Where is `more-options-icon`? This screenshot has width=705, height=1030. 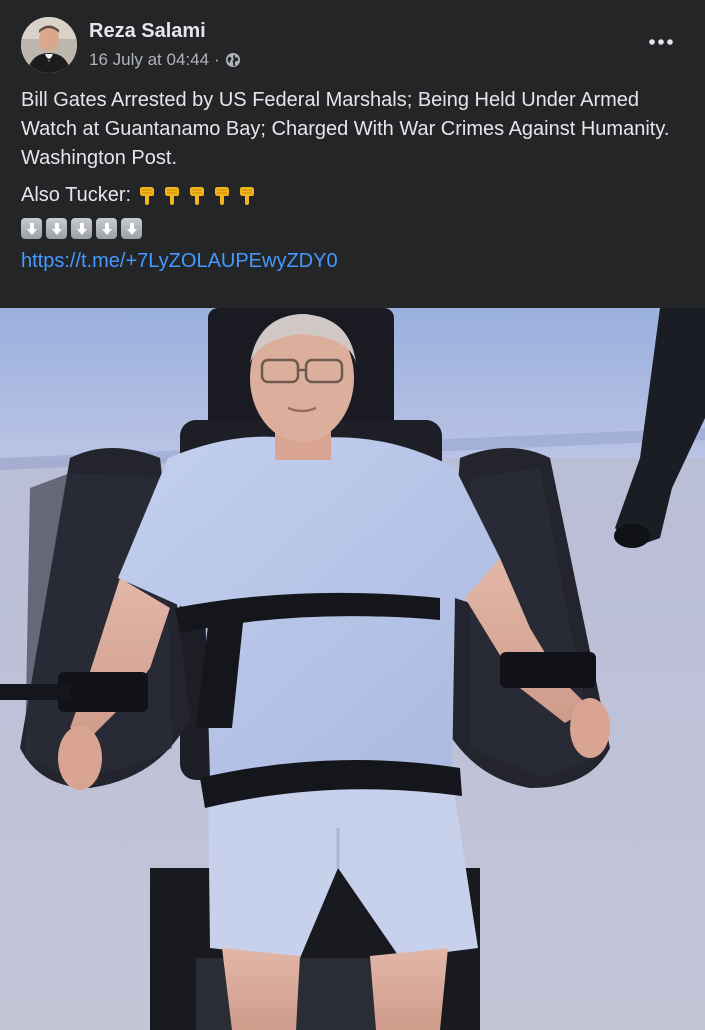
more-options-icon is located at coordinates (661, 42).